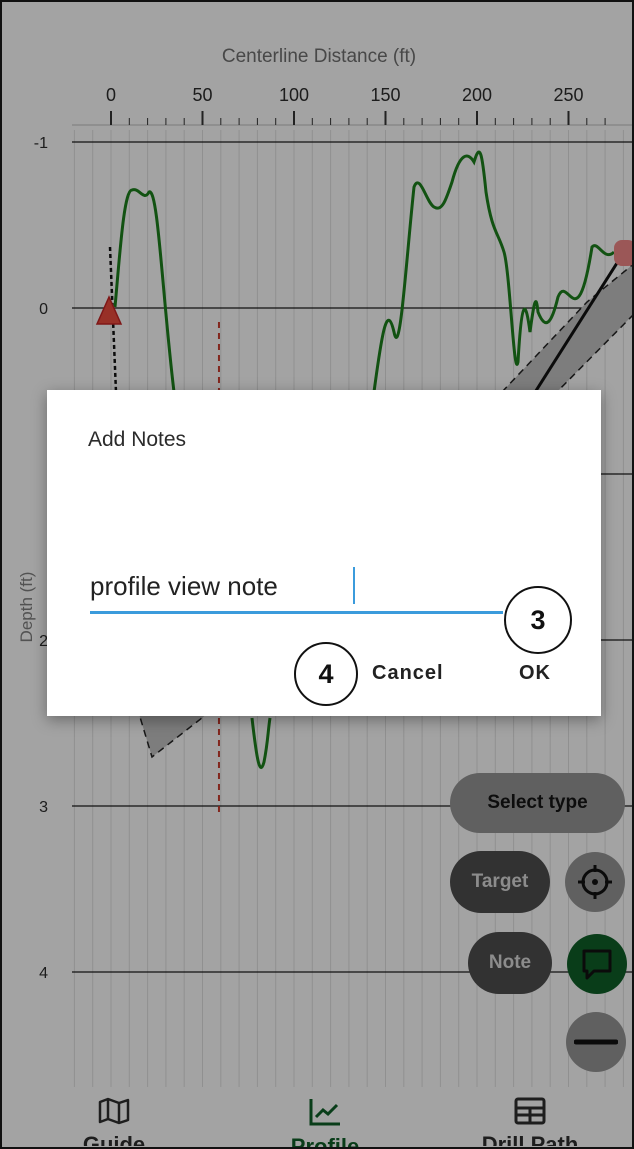 The height and width of the screenshot is (1149, 634). Describe the element at coordinates (296, 589) in the screenshot. I see `note-input` at that location.